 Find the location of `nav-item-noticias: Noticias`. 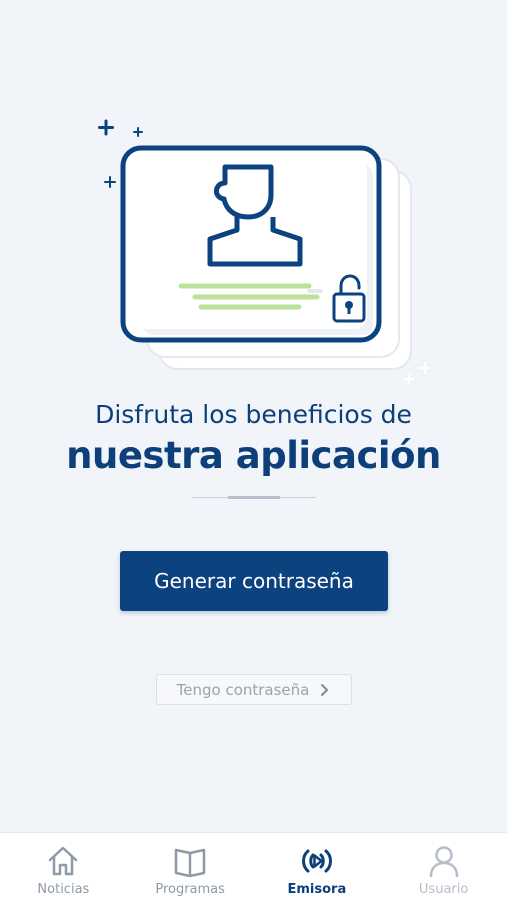

nav-item-noticias: Noticias is located at coordinates (63, 866).